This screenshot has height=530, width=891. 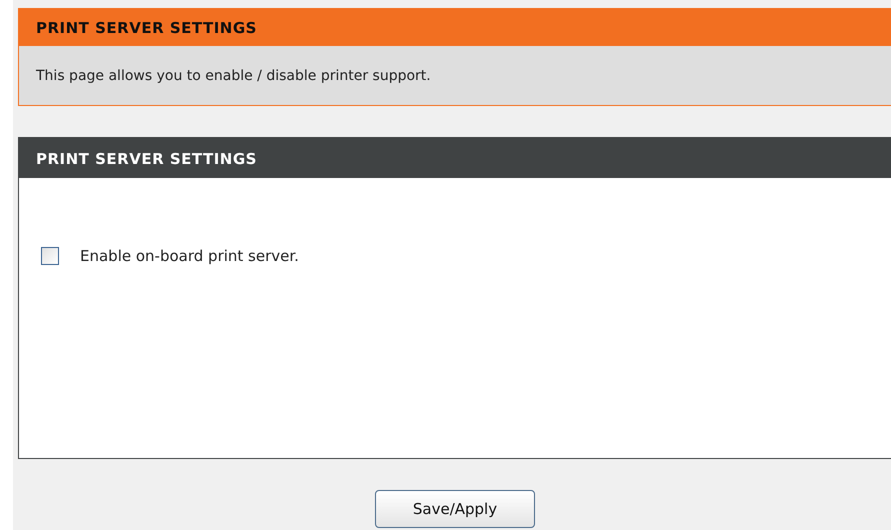 What do you see at coordinates (455, 158) in the screenshot?
I see `section-header: PRINT SERVER SETTINGS` at bounding box center [455, 158].